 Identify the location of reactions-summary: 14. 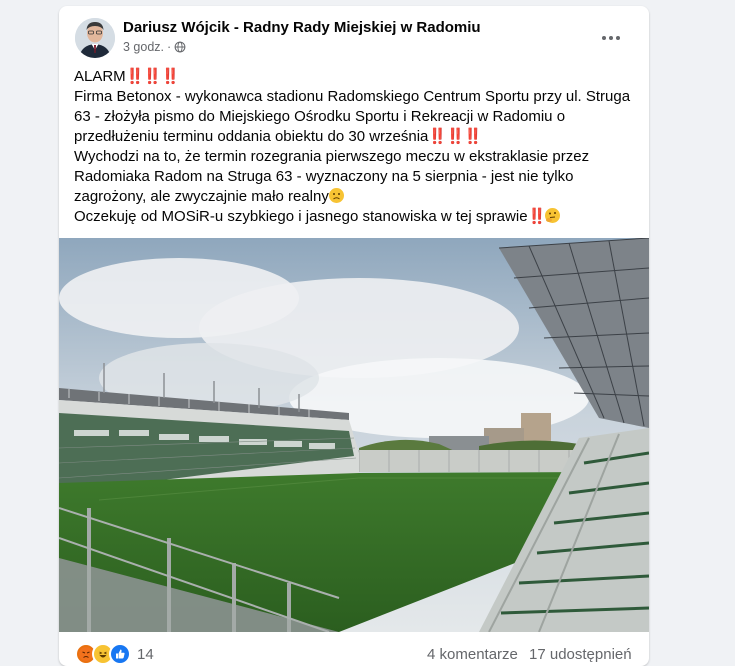
(114, 654).